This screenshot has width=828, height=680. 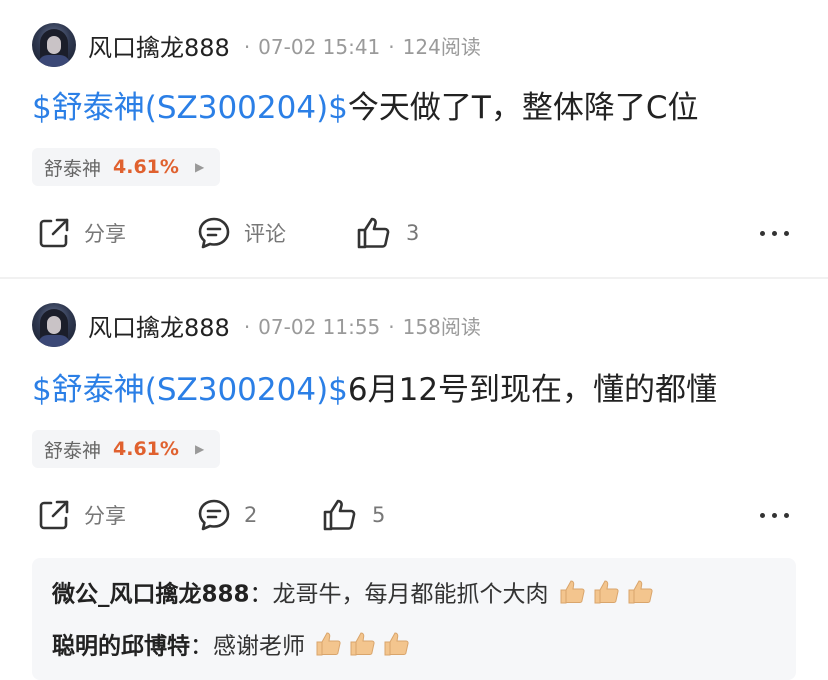 What do you see at coordinates (379, 515) in the screenshot?
I see `like-count: 5` at bounding box center [379, 515].